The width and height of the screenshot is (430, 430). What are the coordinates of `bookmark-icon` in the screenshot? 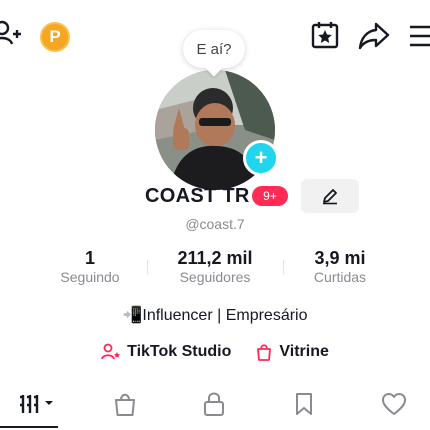 It's located at (304, 404).